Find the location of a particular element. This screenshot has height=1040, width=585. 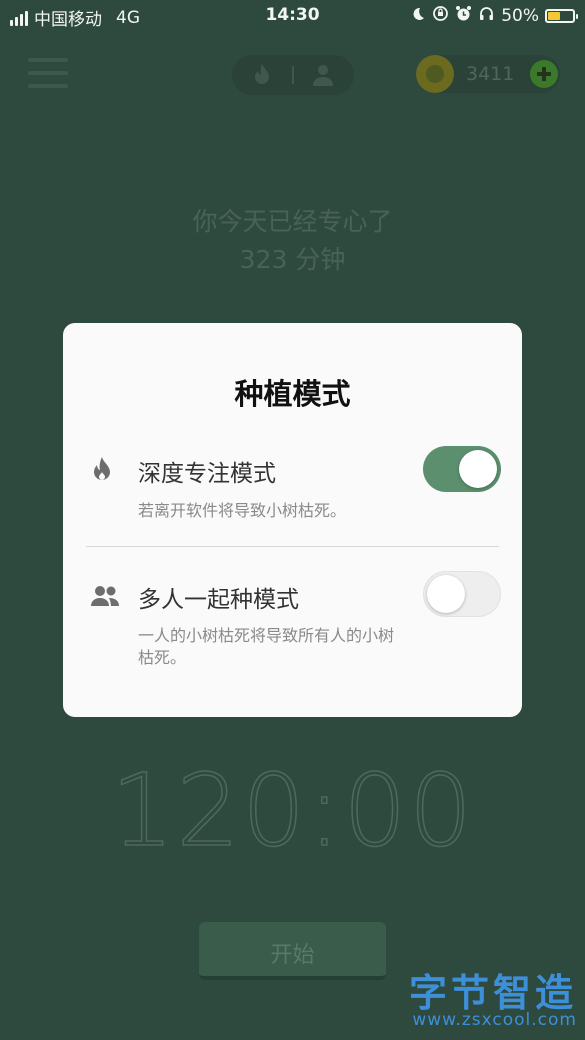

focus-minutes-text: 323 分钟 is located at coordinates (292, 259).